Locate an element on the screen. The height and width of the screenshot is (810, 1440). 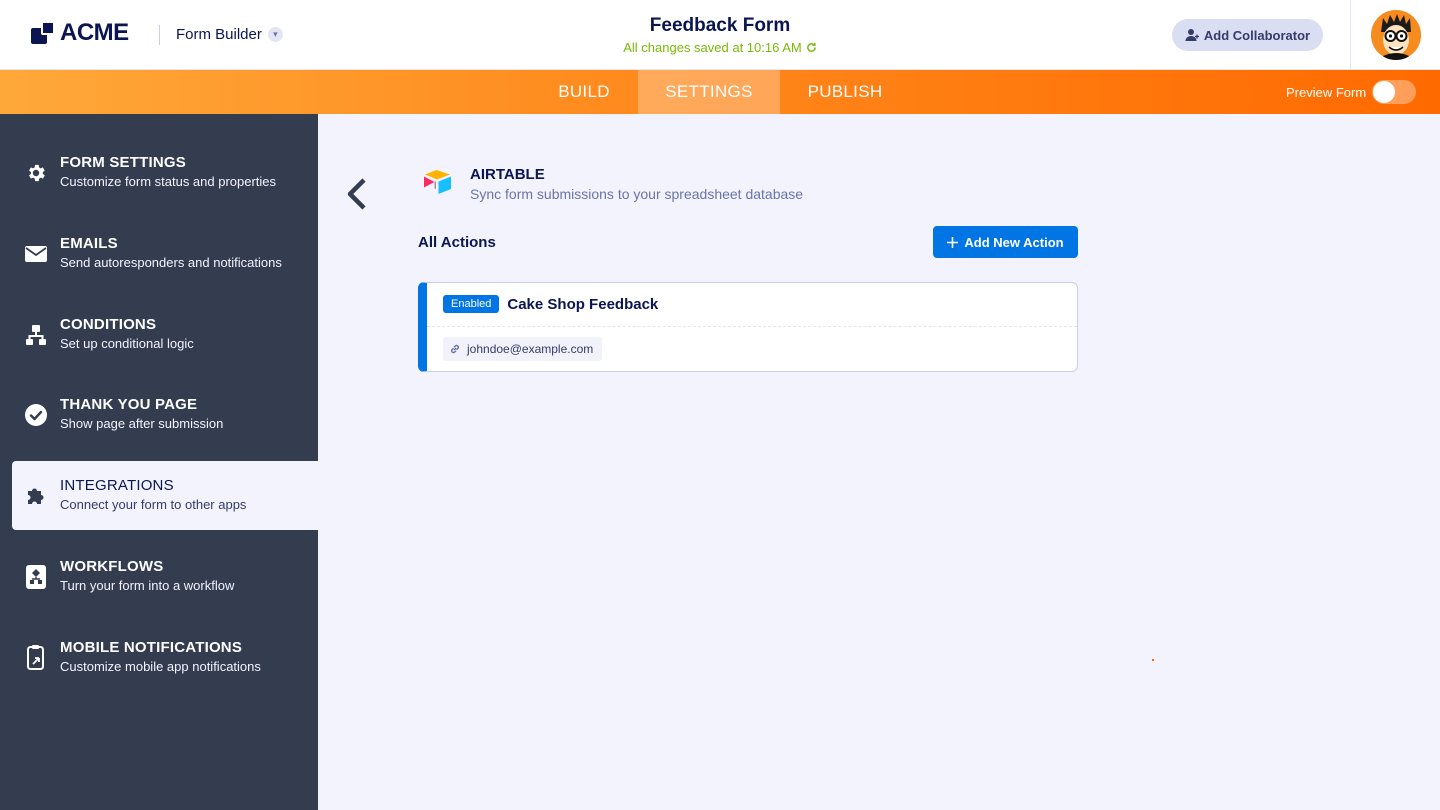
save-status: All changes saved at 10:16 AM is located at coordinates (720, 47).